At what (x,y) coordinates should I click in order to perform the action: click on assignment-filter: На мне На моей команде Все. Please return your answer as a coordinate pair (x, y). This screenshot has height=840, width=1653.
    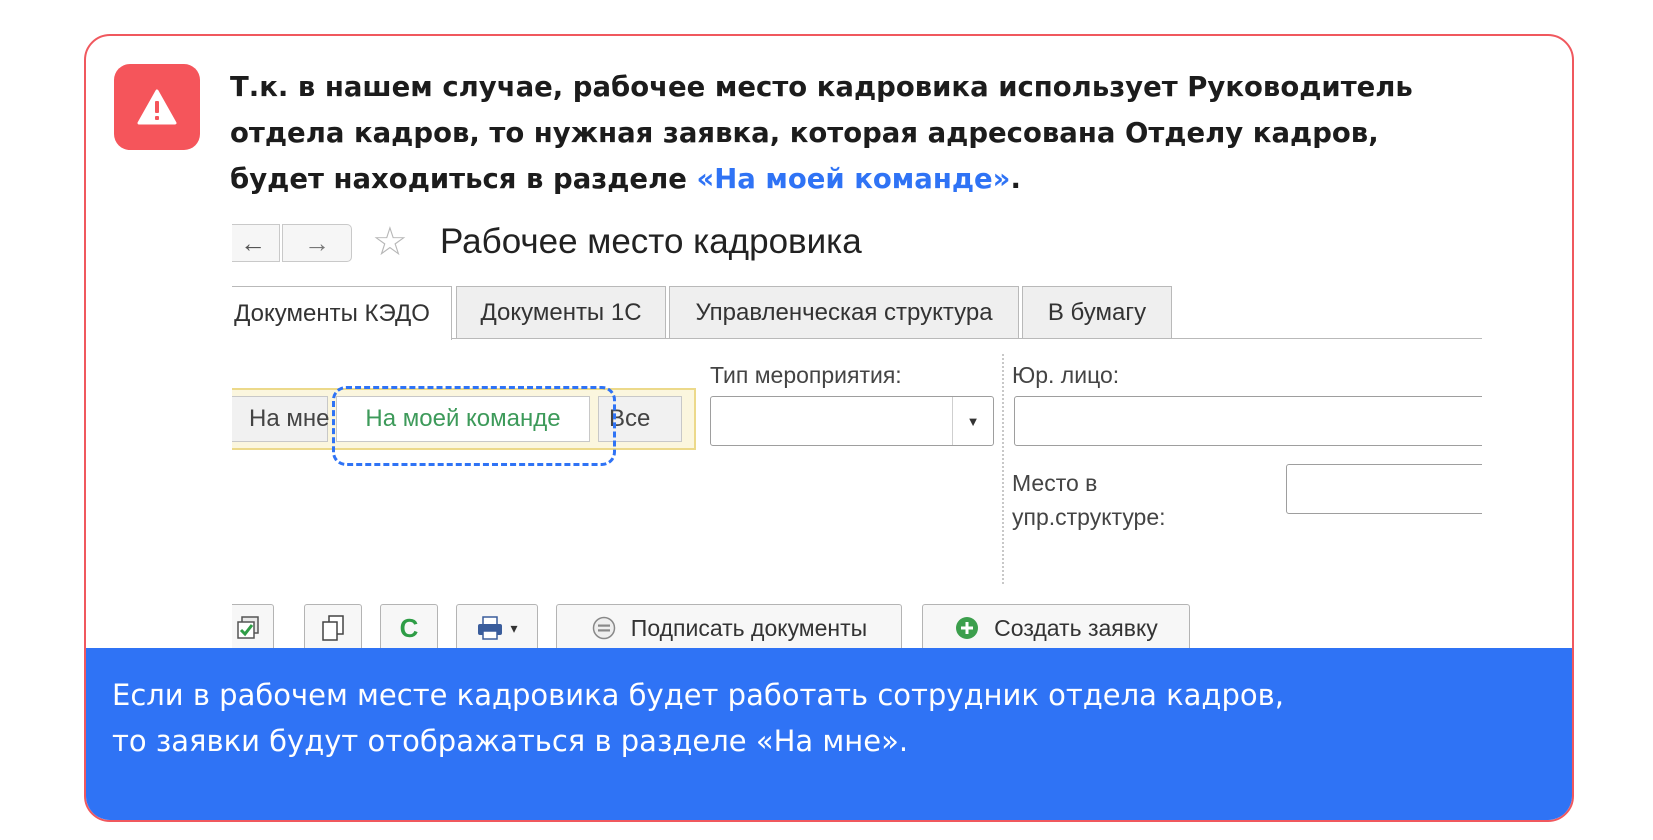
    Looking at the image, I should click on (464, 419).